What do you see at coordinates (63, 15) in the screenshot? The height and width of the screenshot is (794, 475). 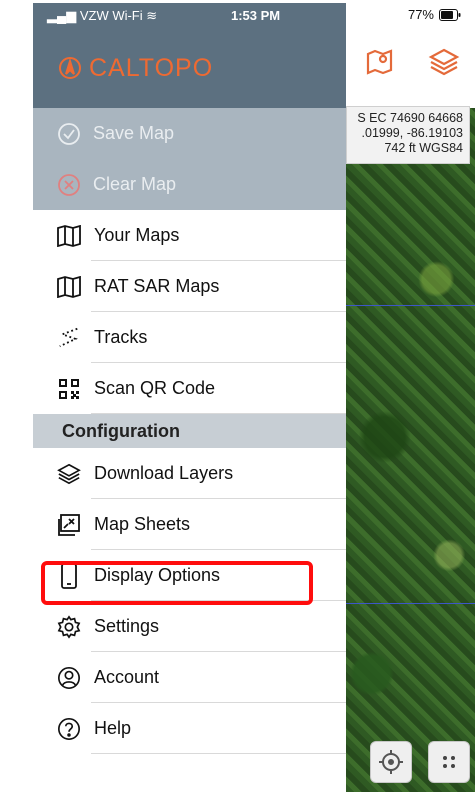 I see `signal-icon: ▂▄▆` at bounding box center [63, 15].